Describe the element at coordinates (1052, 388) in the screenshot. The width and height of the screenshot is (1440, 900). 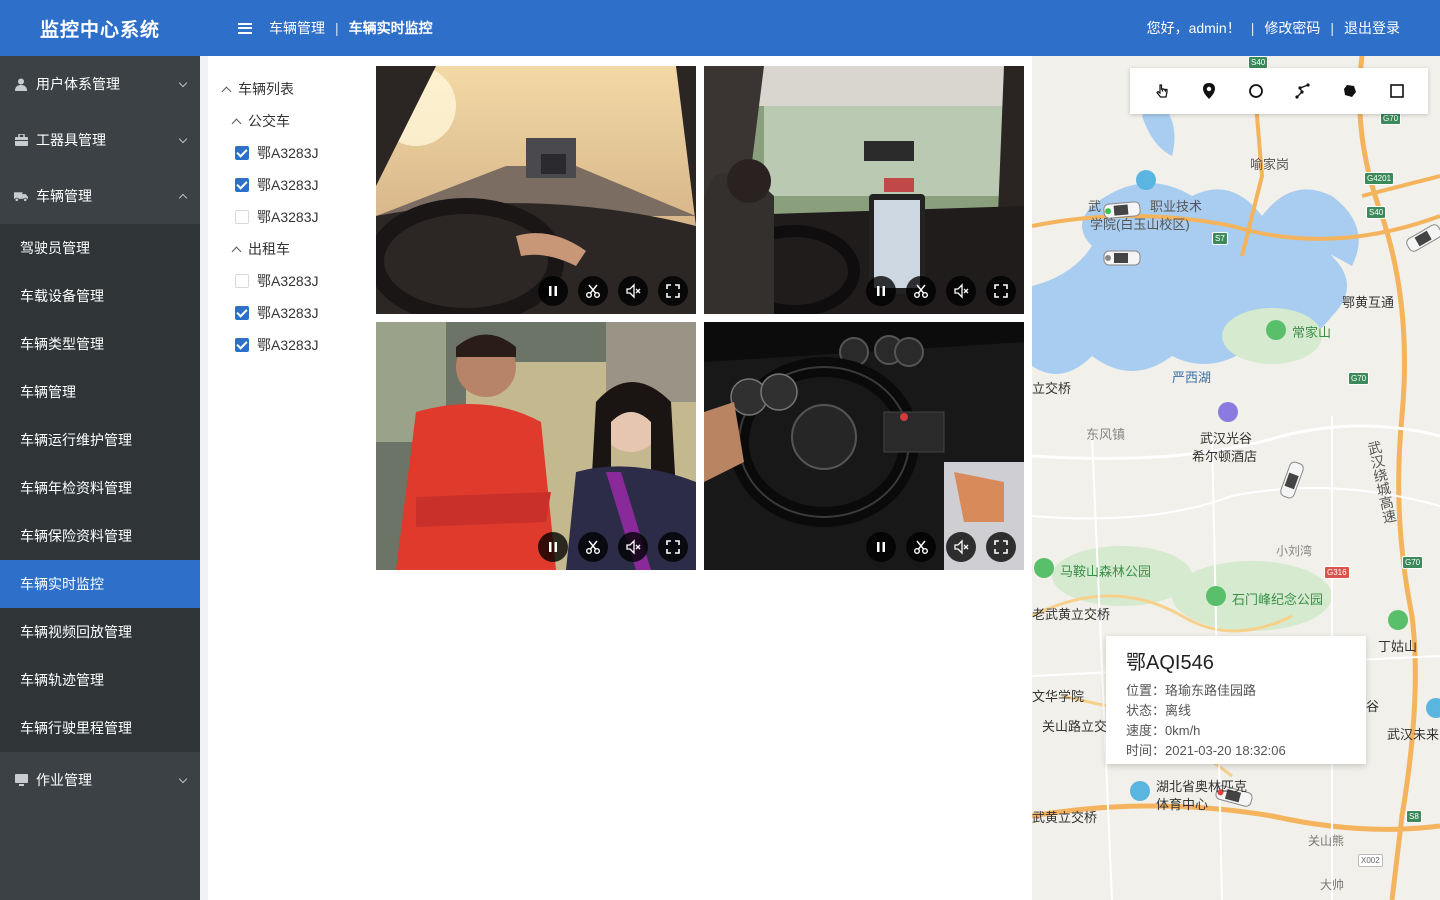
I see `map-label: 立交桥` at that location.